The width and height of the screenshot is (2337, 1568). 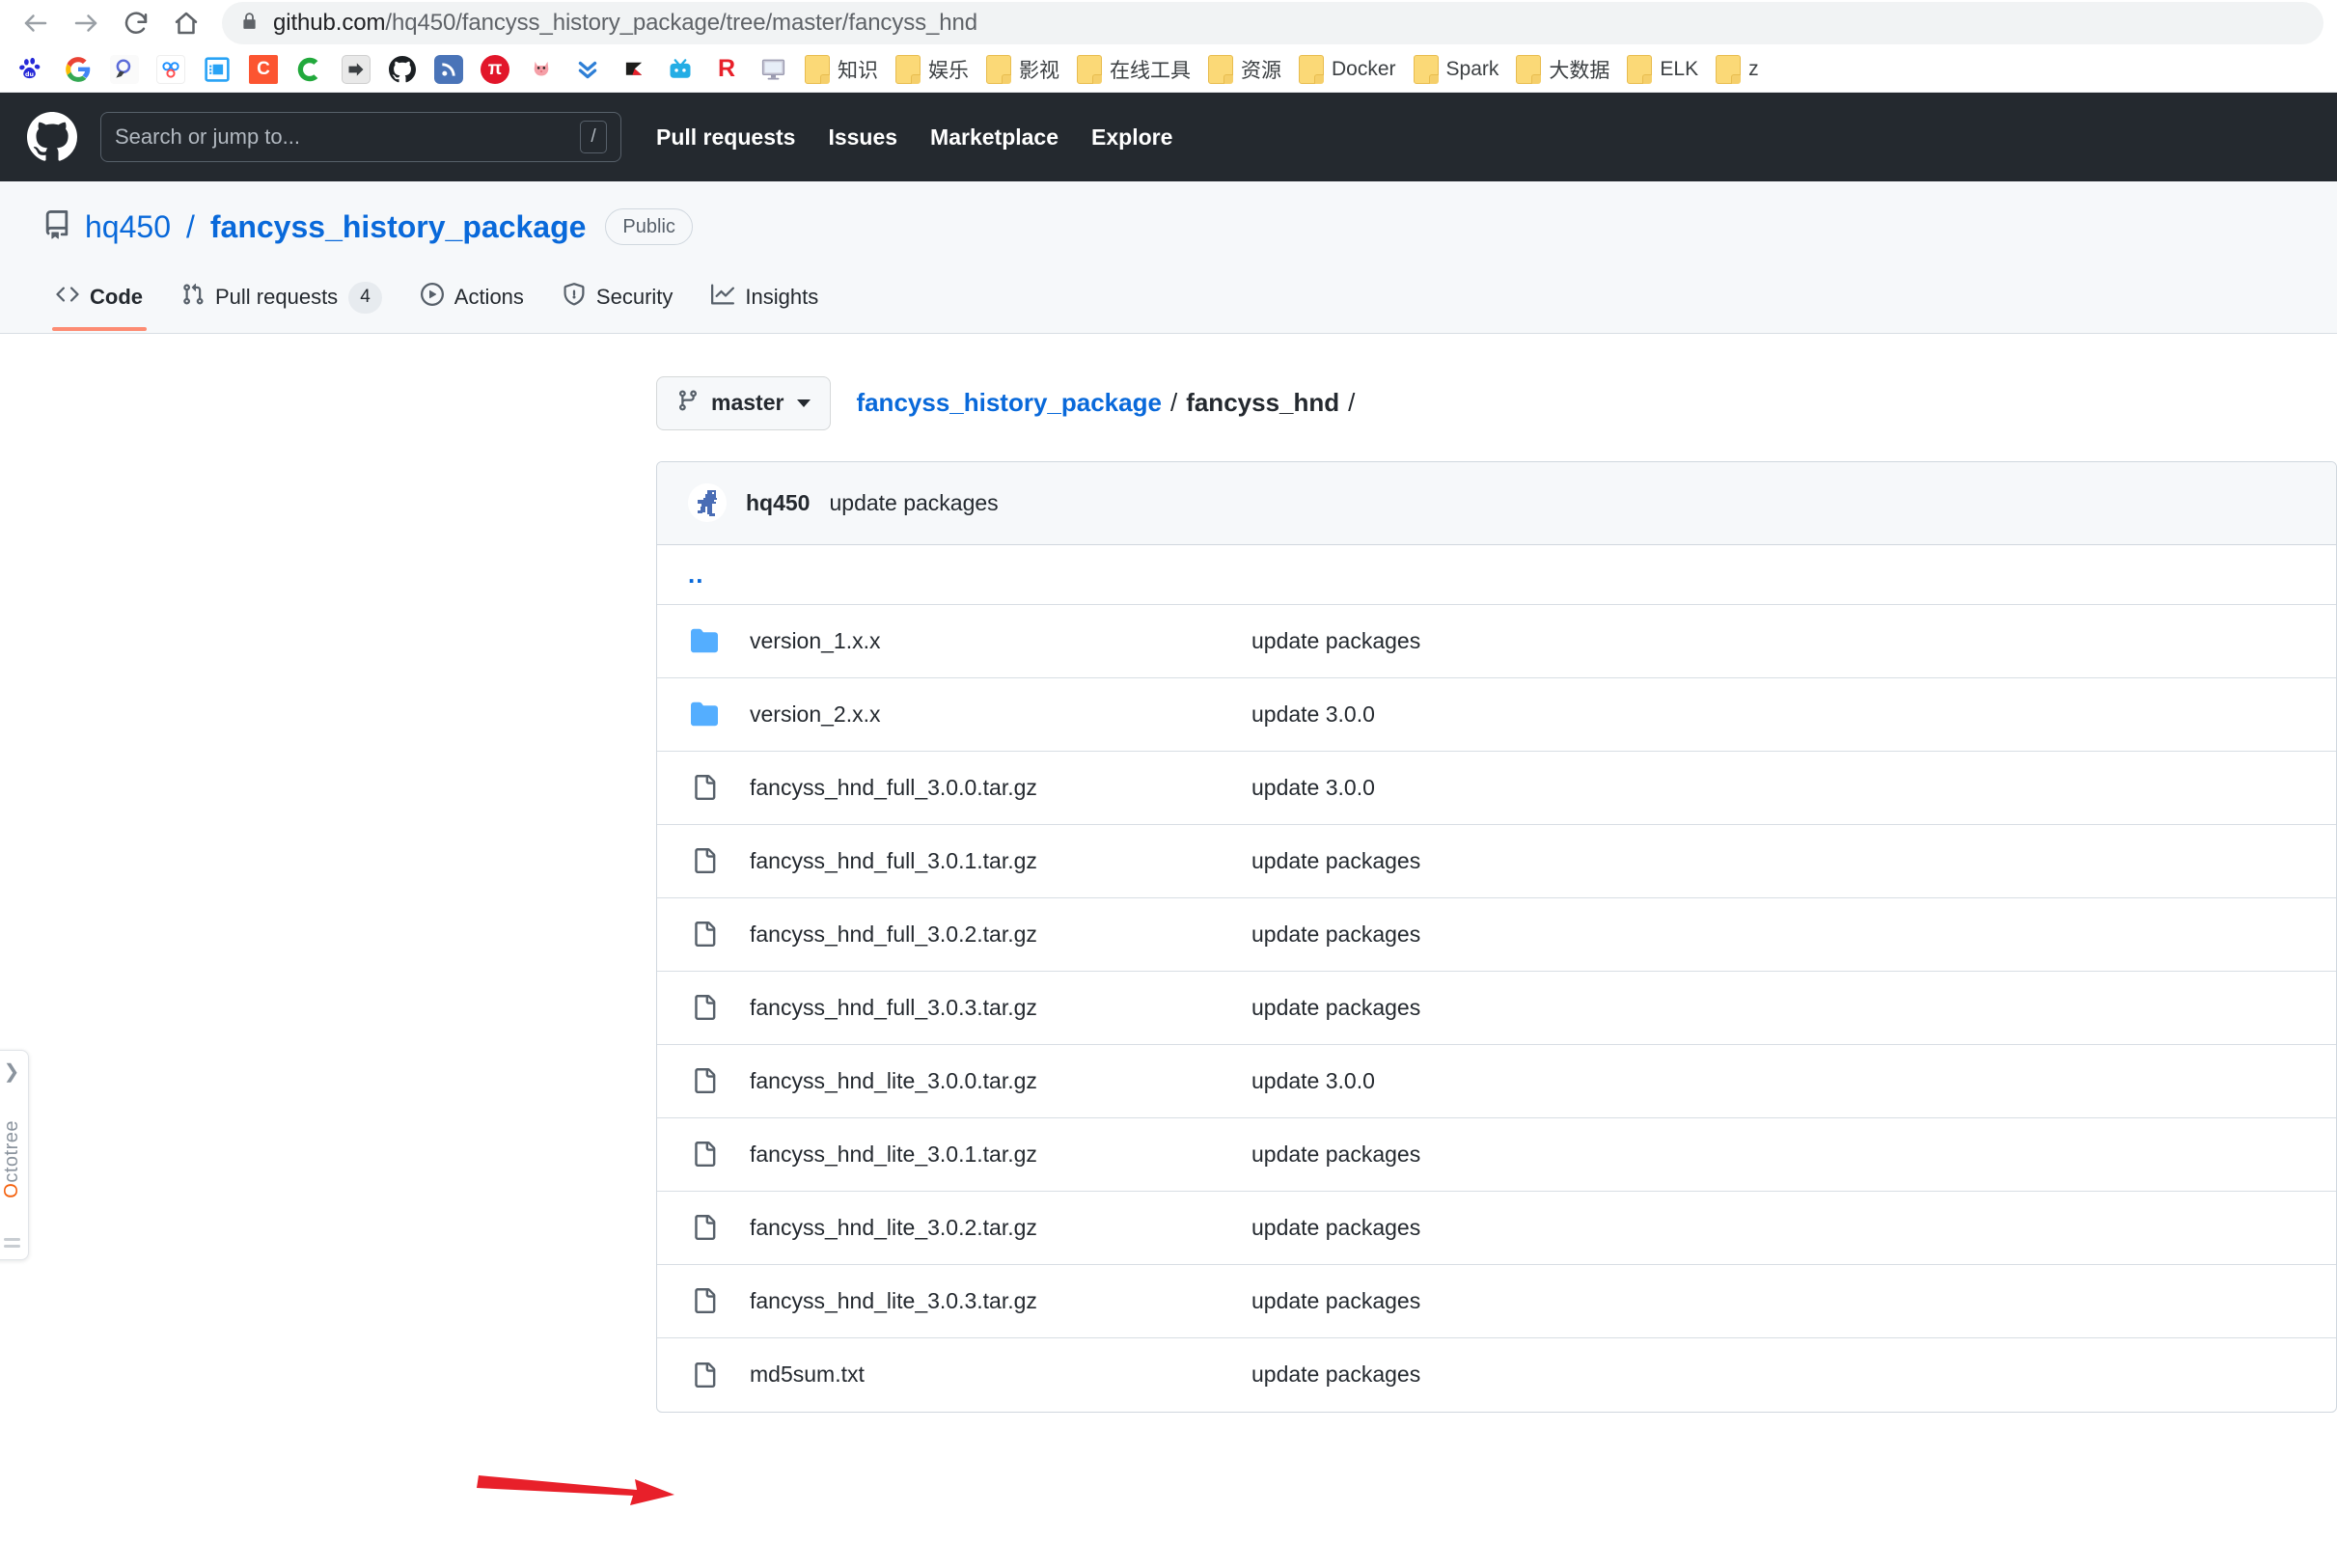 I want to click on tab-label: Pull requests, so click(x=277, y=297).